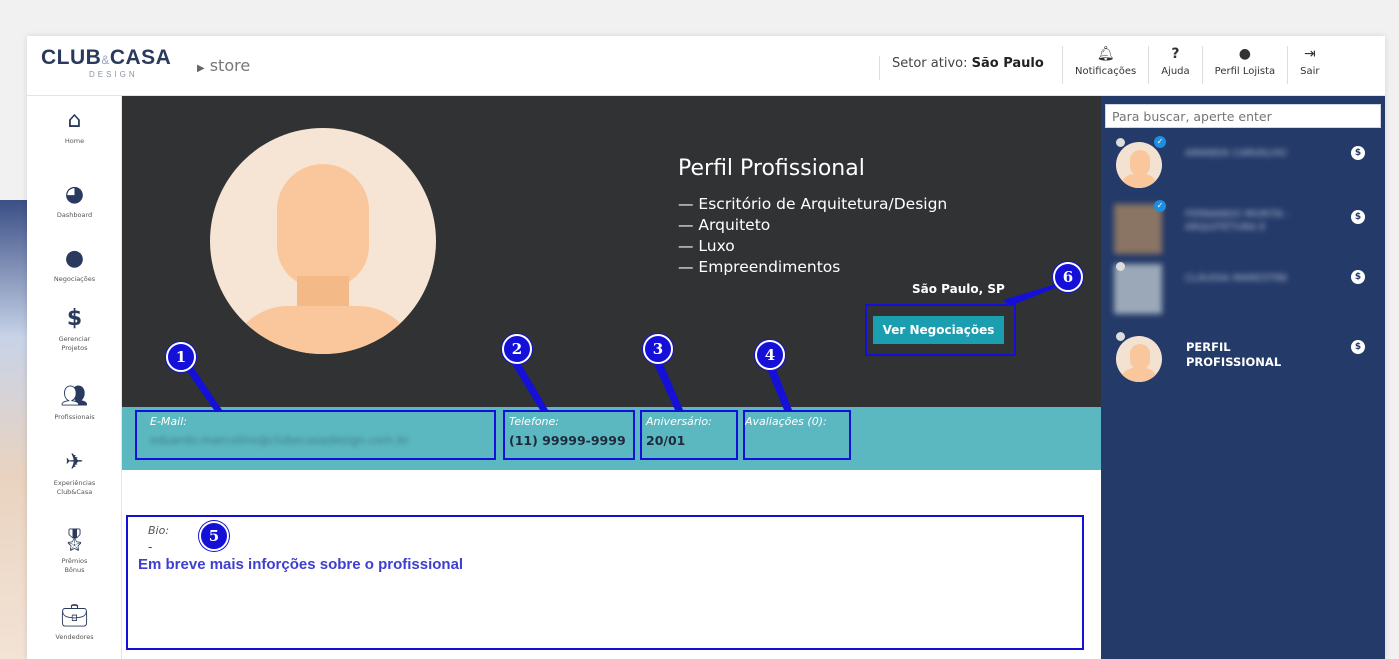 The image size is (1399, 659). I want to click on contact-item: PERFIL PROFISSIONAL $, so click(1243, 357).